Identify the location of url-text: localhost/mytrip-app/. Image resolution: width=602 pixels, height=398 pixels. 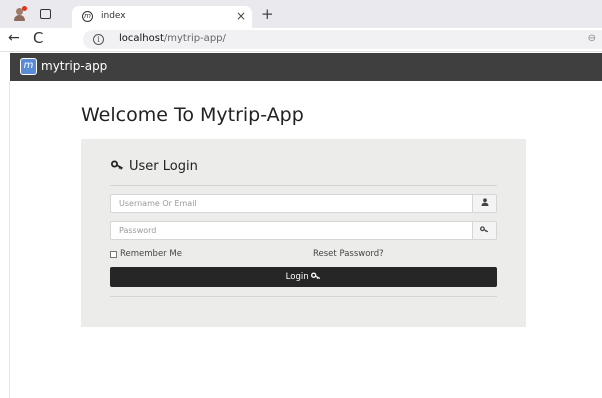
(172, 38).